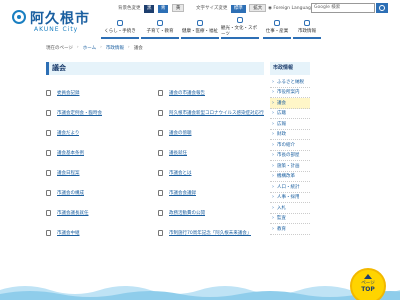 This screenshot has height=300, width=400. I want to click on sidebar-item-council: 議会, so click(290, 103).